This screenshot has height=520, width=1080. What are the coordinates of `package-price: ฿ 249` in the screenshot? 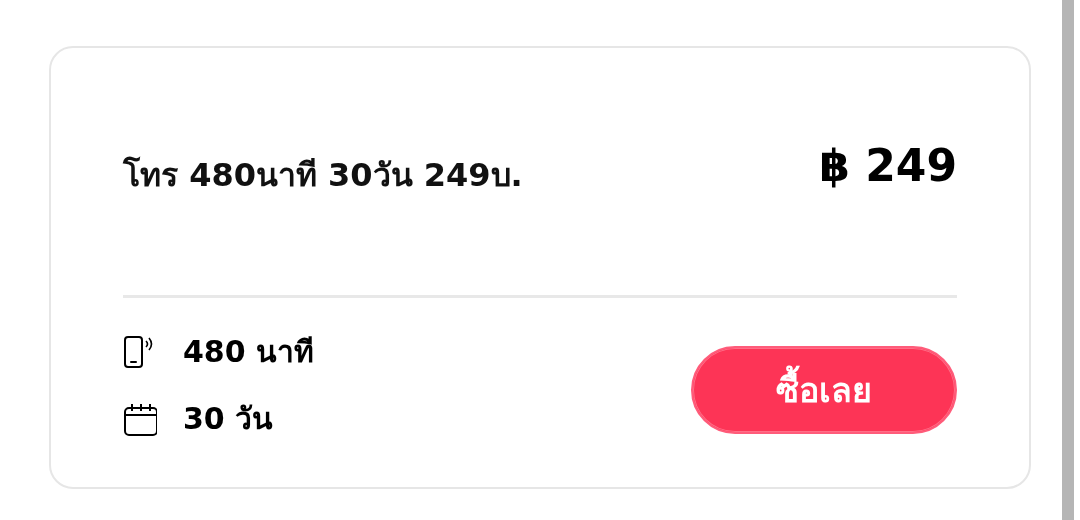 It's located at (888, 165).